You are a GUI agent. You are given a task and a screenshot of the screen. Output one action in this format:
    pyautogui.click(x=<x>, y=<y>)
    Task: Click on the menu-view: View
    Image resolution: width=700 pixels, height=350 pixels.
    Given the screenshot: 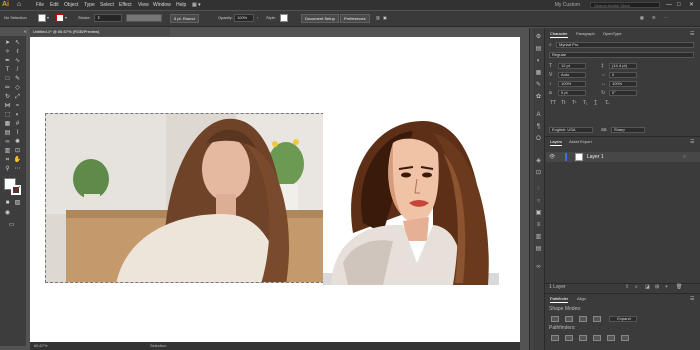 What is the action you would take?
    pyautogui.click(x=143, y=5)
    